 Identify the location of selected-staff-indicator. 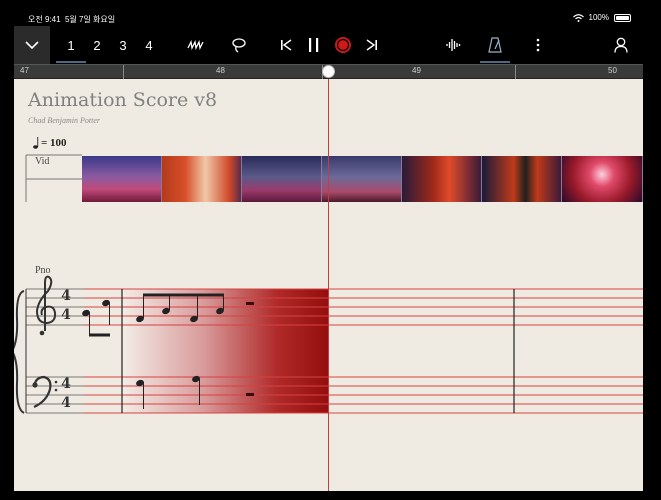
(71, 62).